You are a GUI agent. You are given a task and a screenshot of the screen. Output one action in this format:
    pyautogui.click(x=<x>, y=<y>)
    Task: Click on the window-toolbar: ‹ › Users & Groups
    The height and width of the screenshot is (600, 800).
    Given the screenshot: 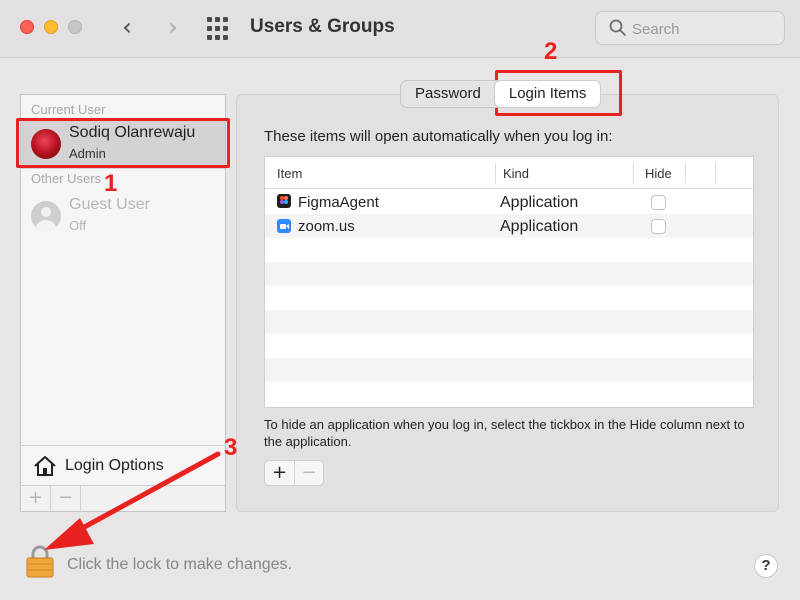 What is the action you would take?
    pyautogui.click(x=400, y=29)
    